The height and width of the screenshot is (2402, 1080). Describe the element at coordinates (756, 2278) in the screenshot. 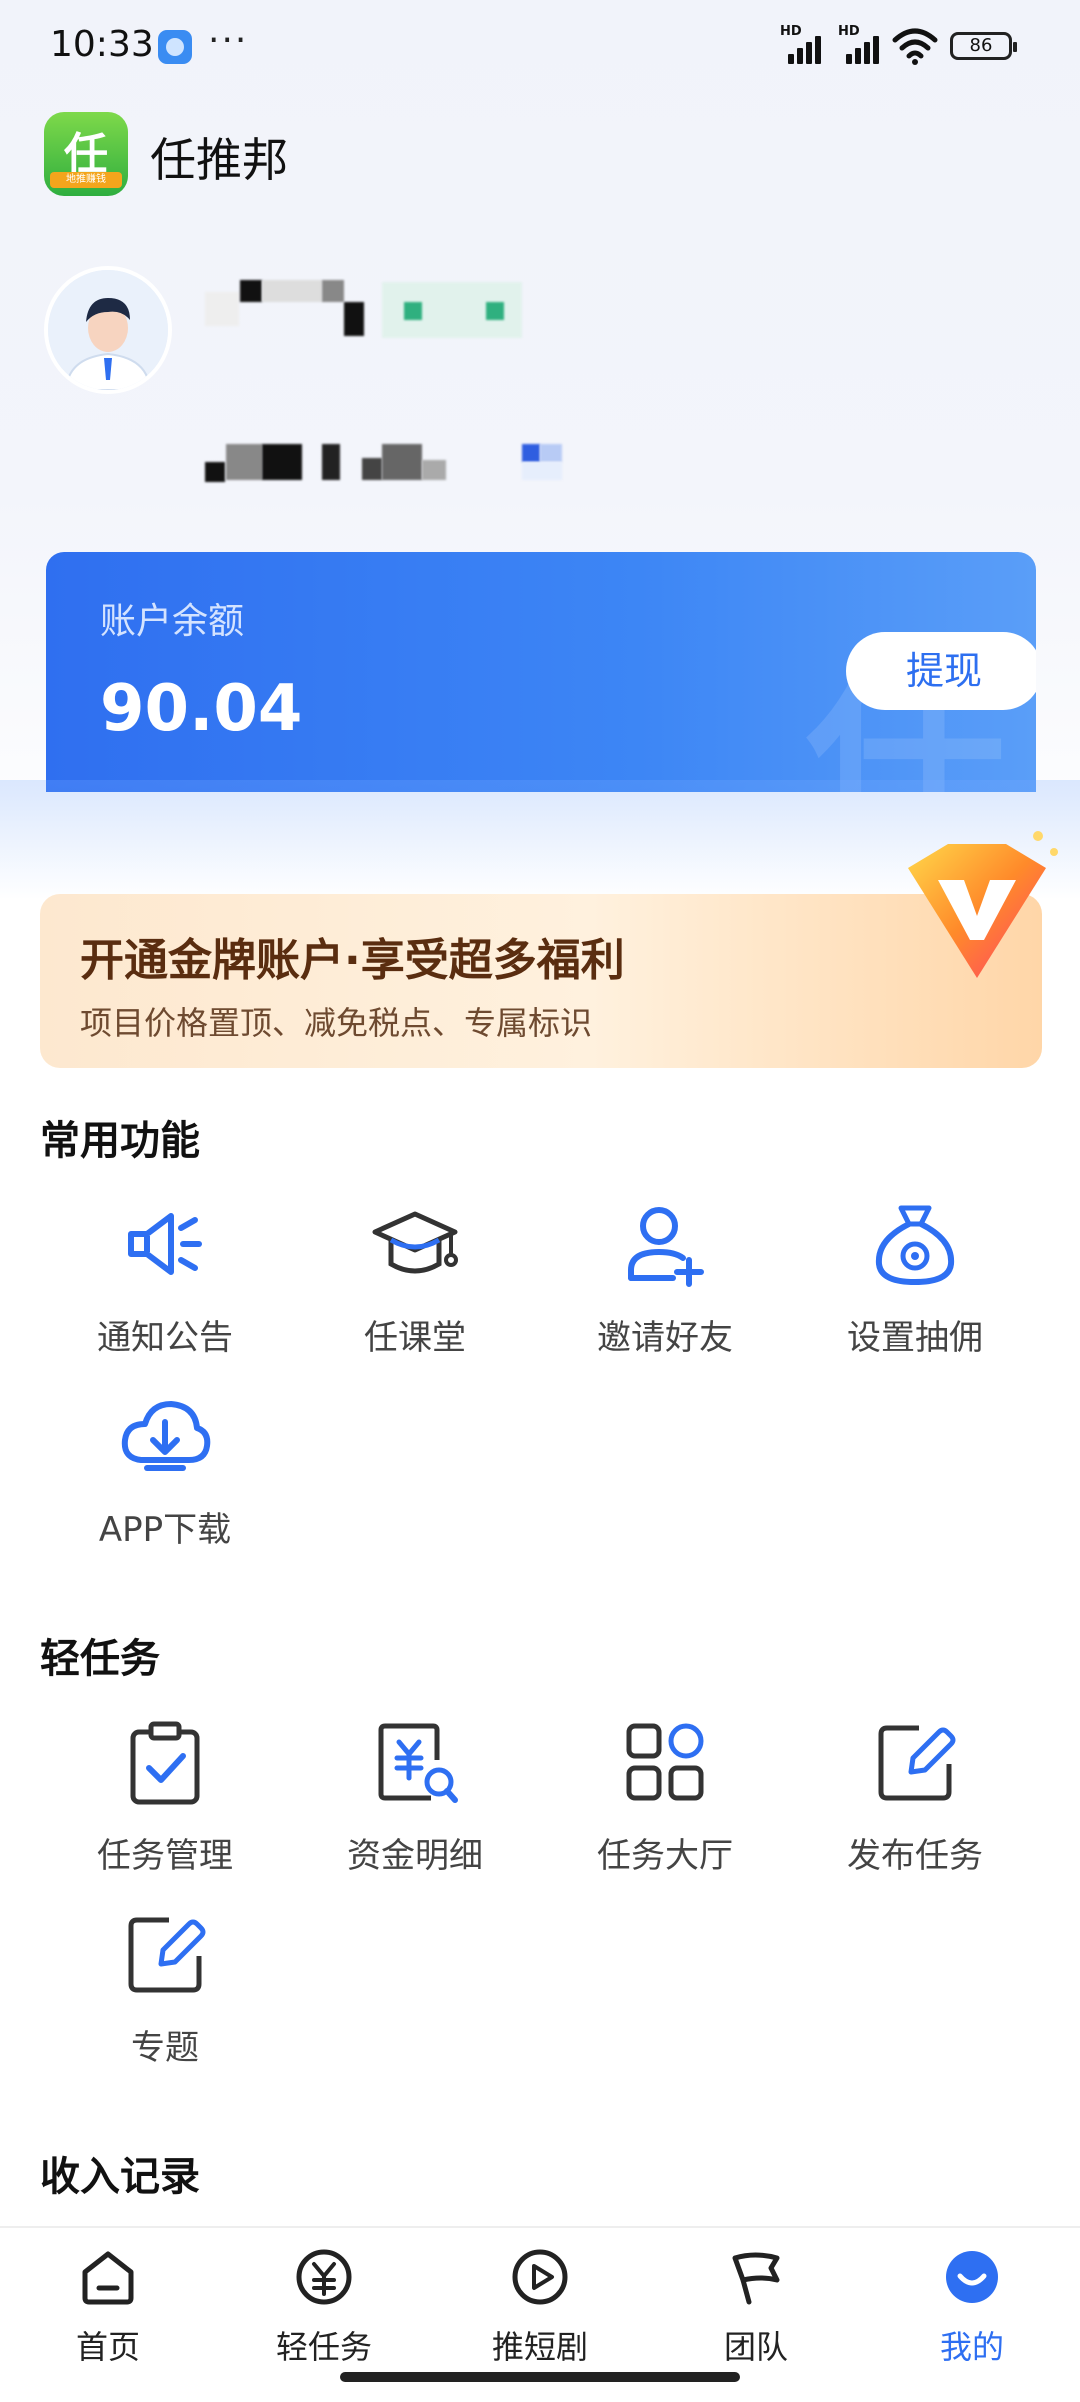

I see `flag-icon` at that location.